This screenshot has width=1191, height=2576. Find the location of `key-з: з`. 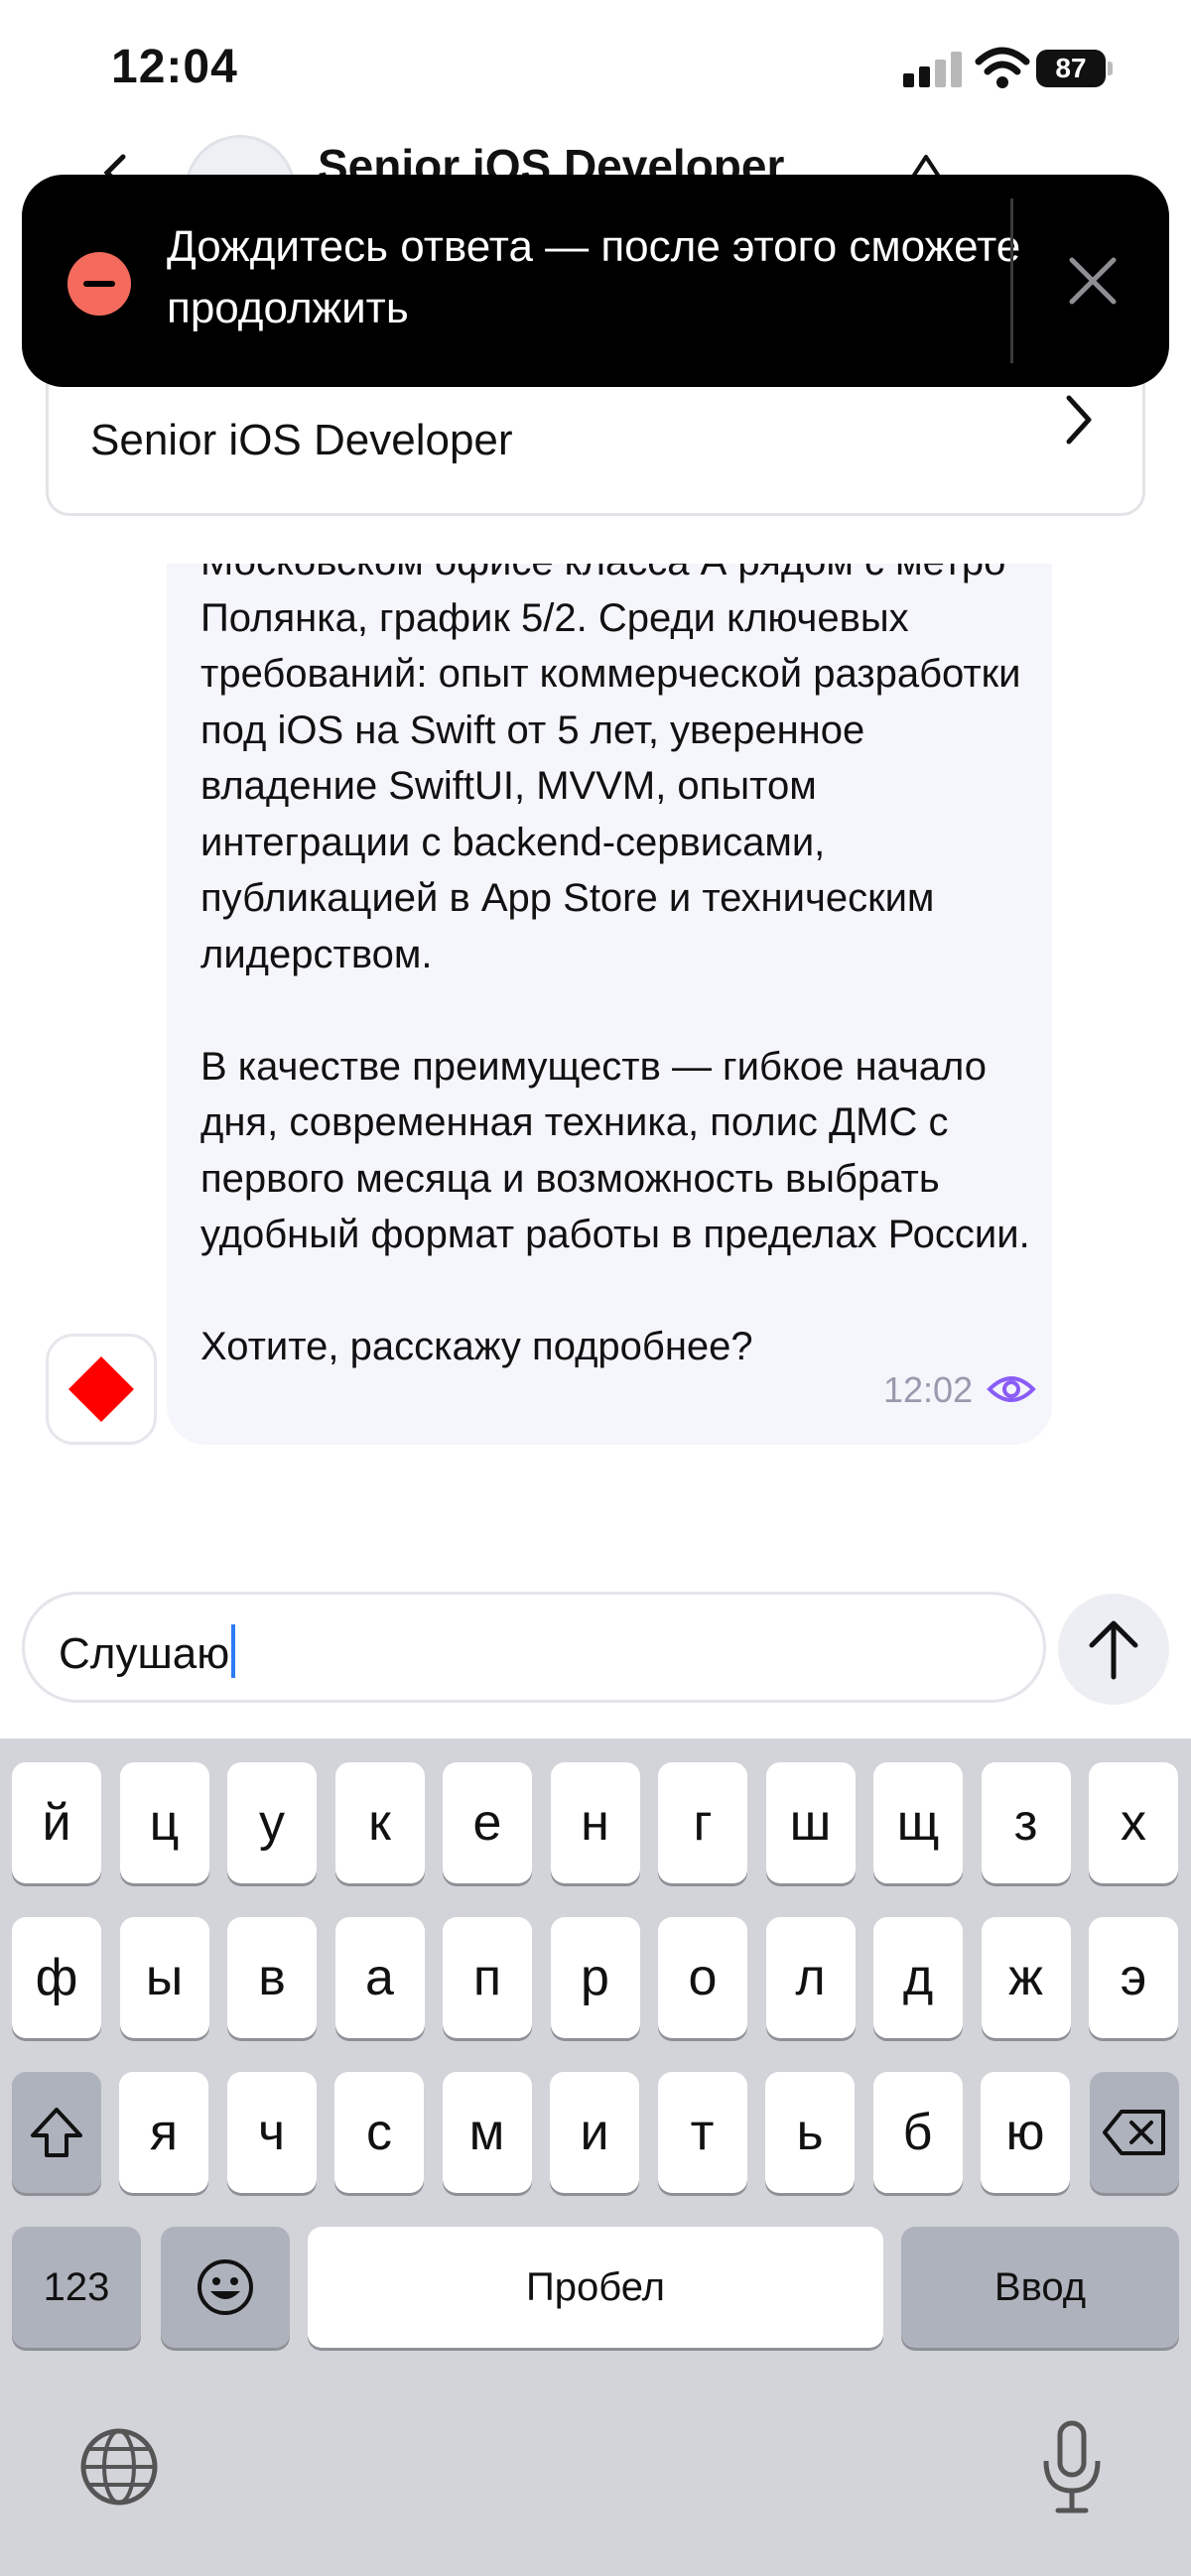

key-з: з is located at coordinates (1026, 1823).